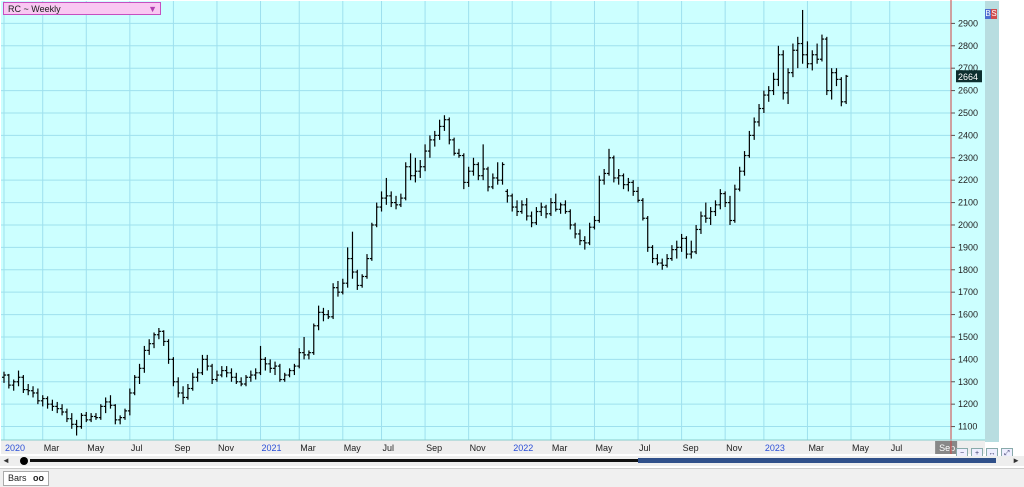  What do you see at coordinates (968, 203) in the screenshot?
I see `y-tick-label: 2100` at bounding box center [968, 203].